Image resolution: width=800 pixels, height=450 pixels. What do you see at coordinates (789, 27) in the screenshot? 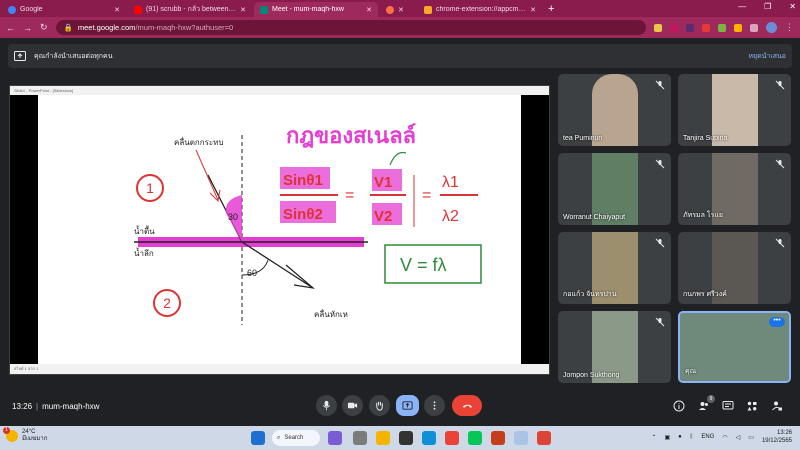
I see `browser-menu-icon: ⋮` at bounding box center [789, 27].